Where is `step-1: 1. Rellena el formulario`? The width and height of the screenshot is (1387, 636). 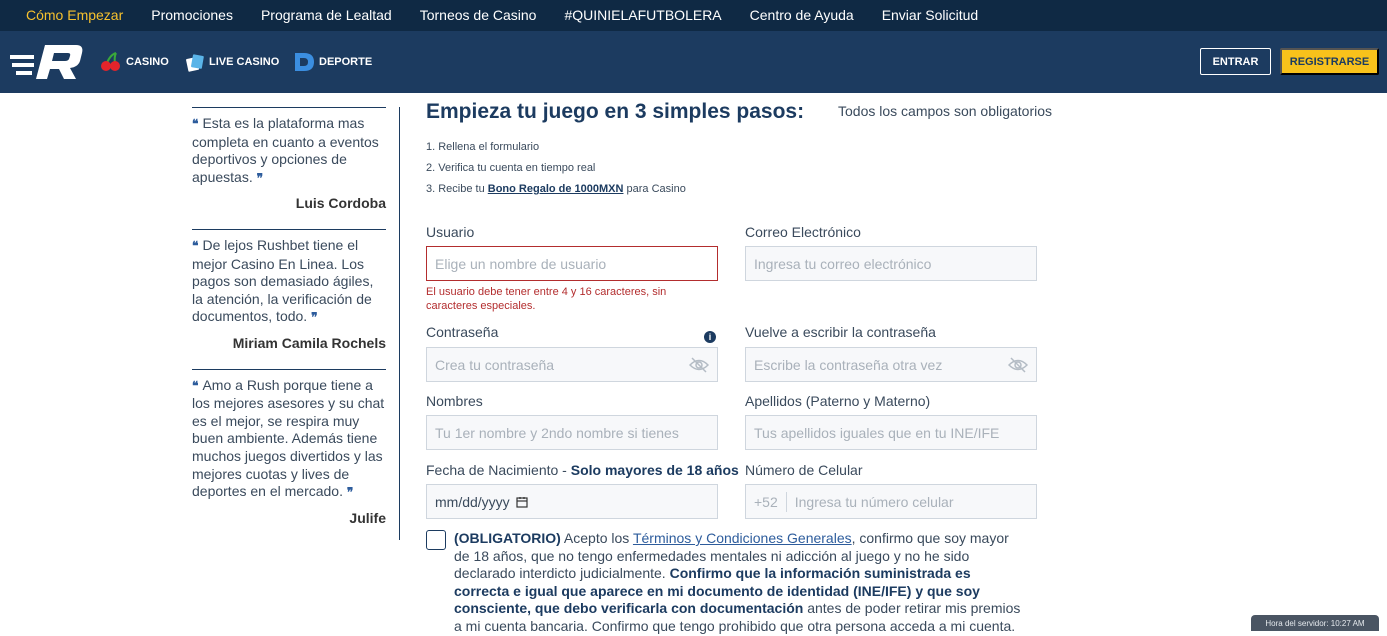
step-1: 1. Rellena el formulario is located at coordinates (483, 147).